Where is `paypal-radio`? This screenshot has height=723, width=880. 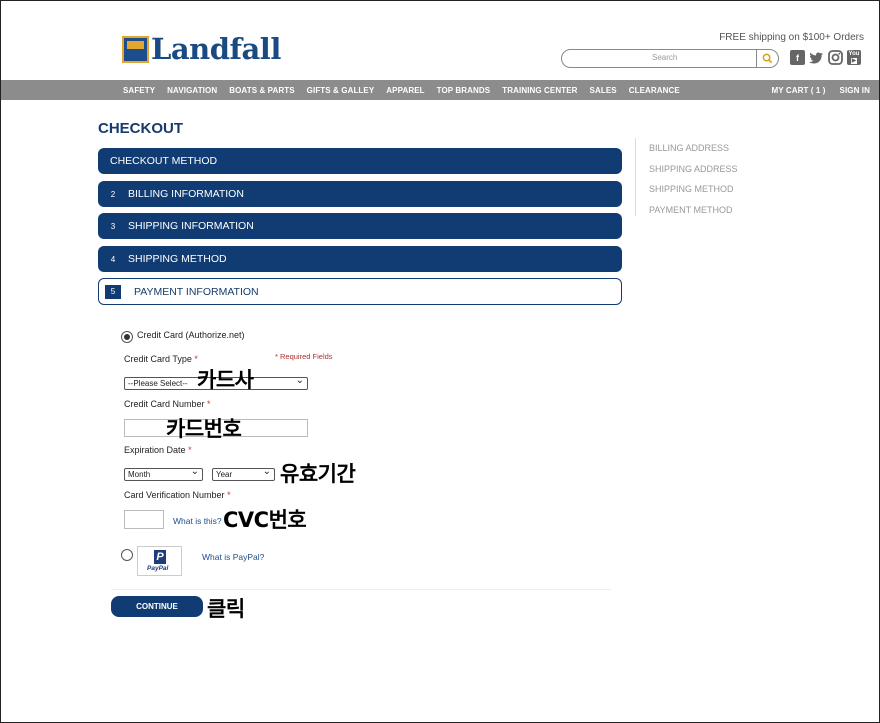 paypal-radio is located at coordinates (127, 555).